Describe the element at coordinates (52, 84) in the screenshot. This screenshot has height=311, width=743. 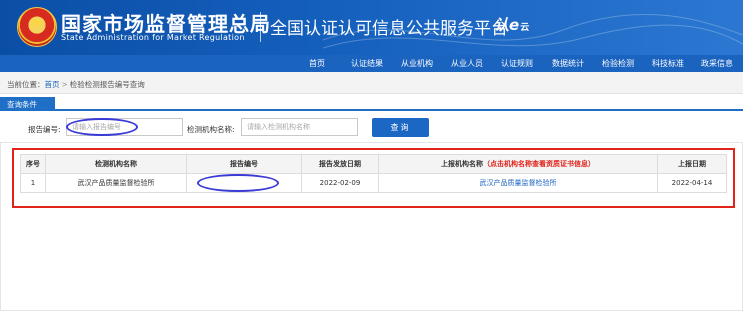
I see `breadcrumb-home-link: 首页` at that location.